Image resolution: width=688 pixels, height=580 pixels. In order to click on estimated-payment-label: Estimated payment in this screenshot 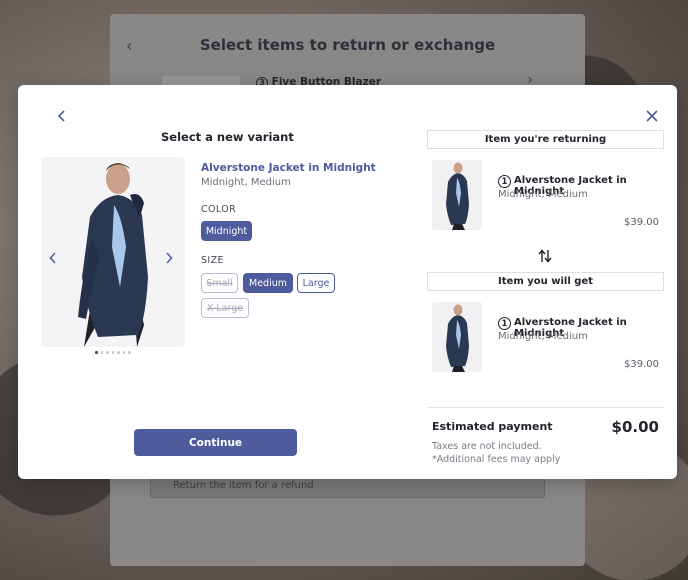, I will do `click(492, 426)`.